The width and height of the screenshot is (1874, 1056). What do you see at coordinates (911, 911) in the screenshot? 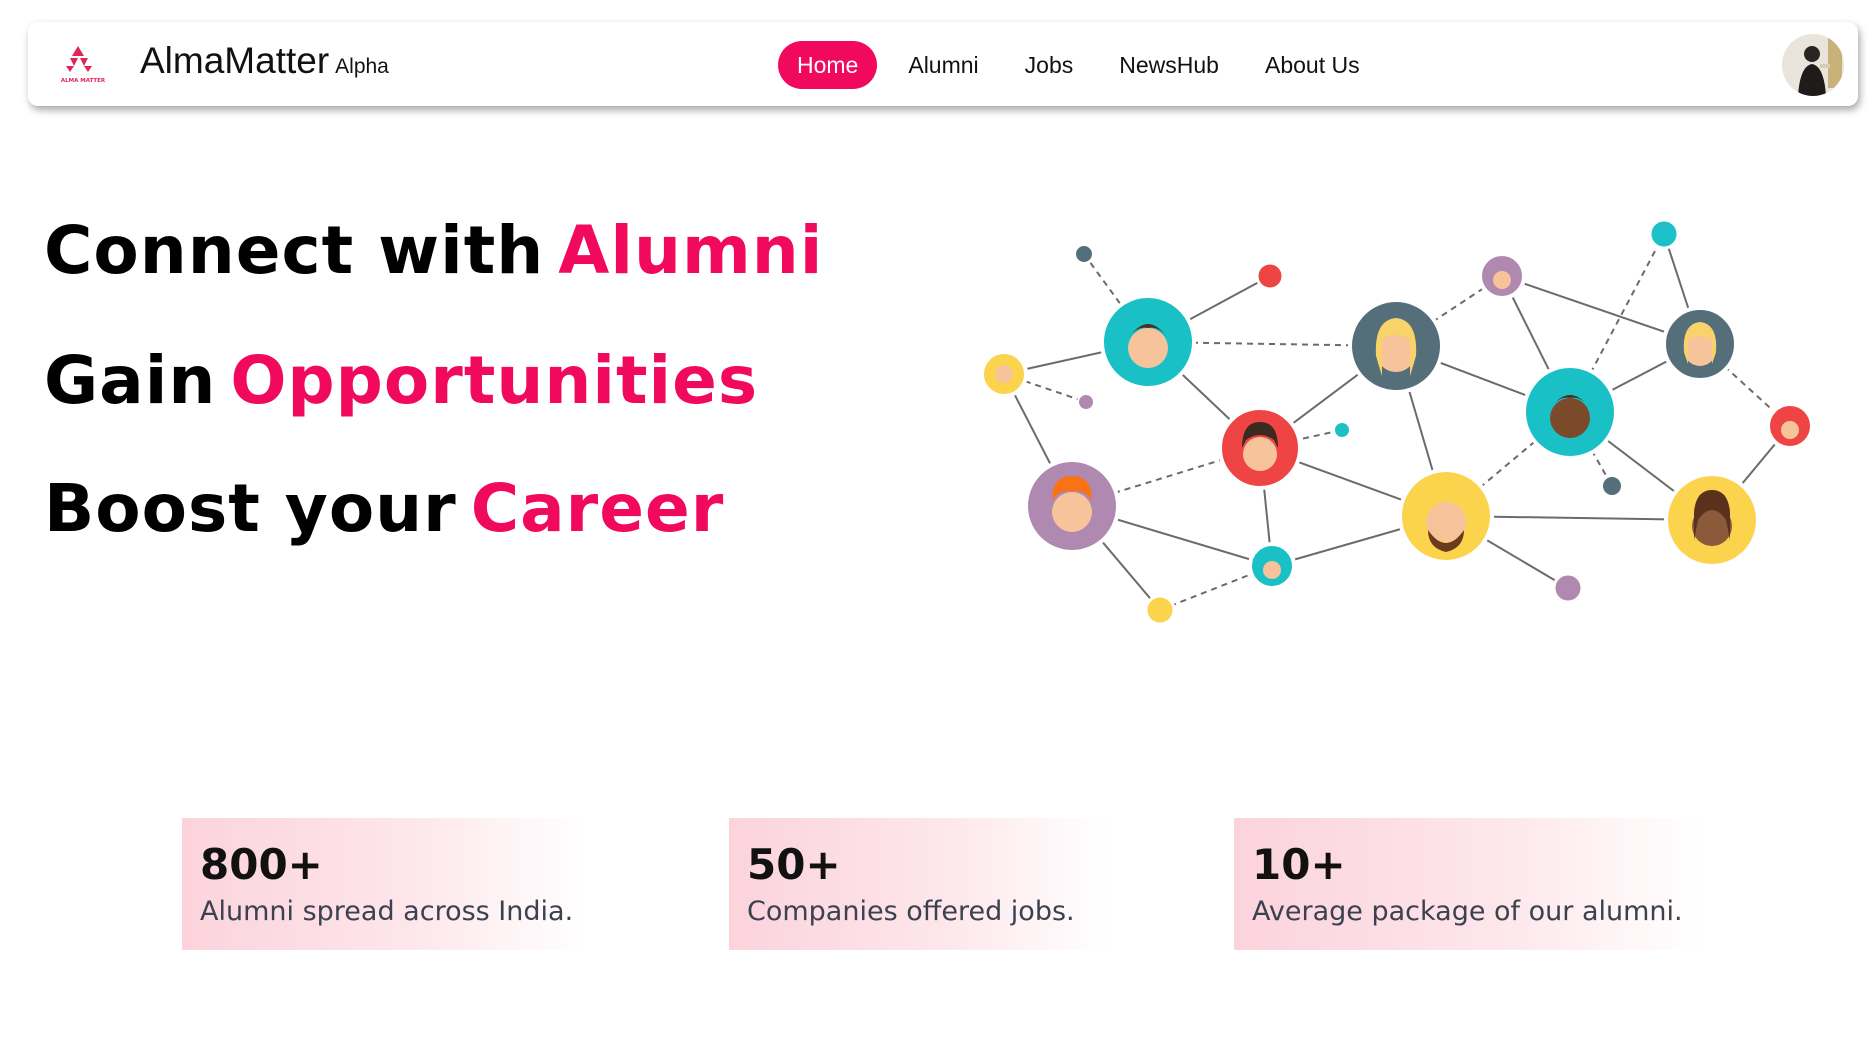
I see `stat-label: Companies offered jobs.` at bounding box center [911, 911].